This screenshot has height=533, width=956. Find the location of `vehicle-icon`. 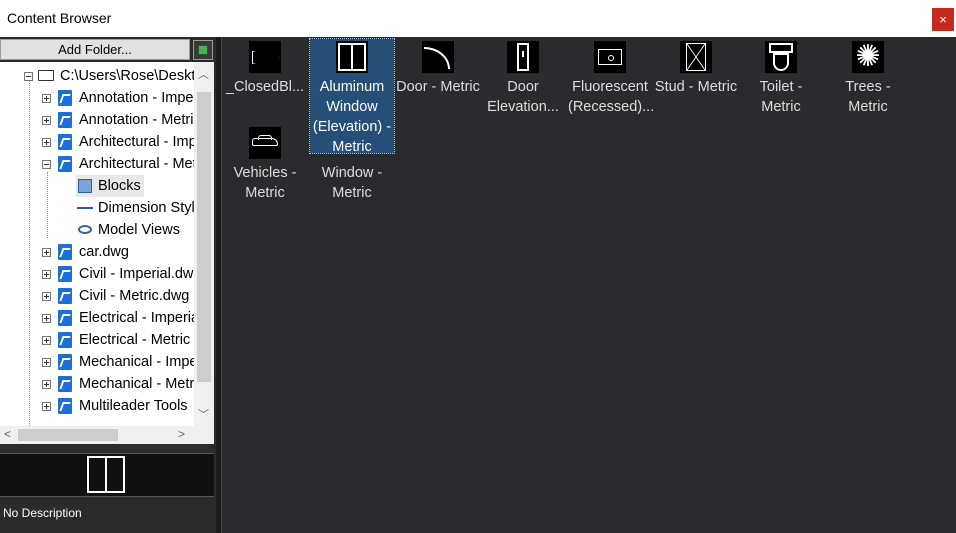

vehicle-icon is located at coordinates (265, 143).